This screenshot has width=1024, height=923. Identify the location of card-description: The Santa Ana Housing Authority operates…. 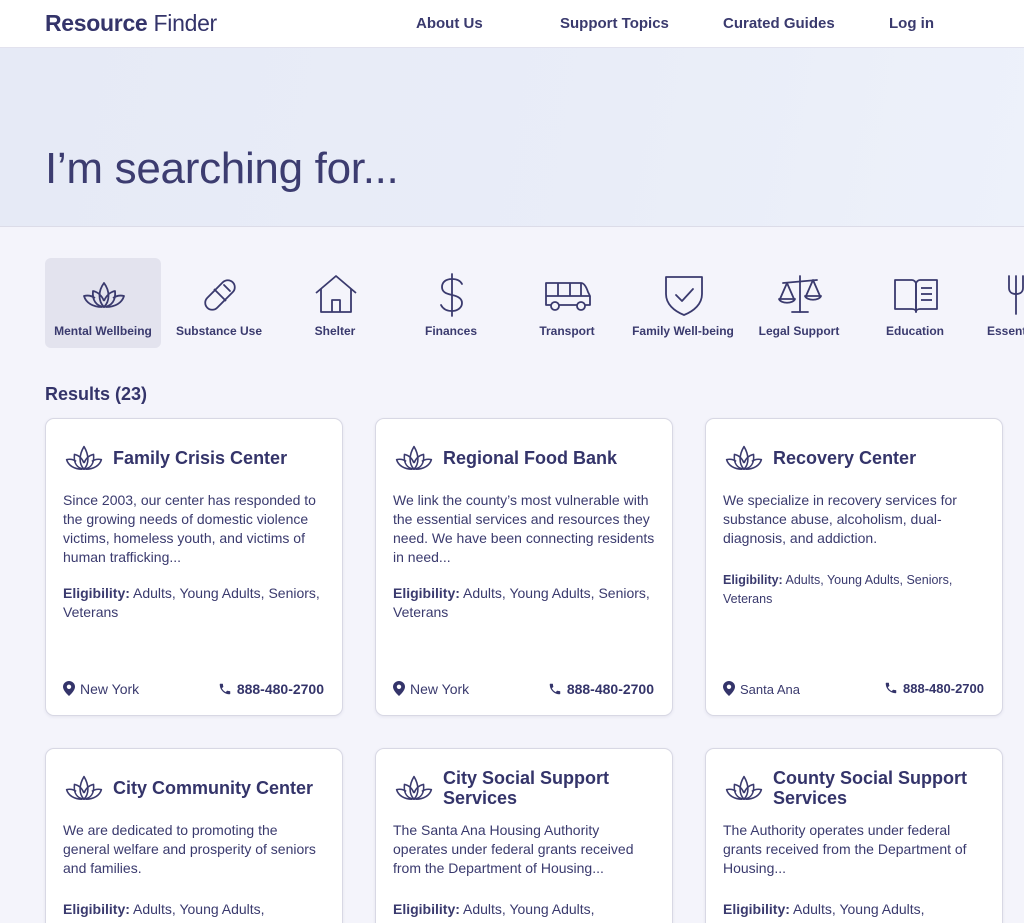
(513, 849).